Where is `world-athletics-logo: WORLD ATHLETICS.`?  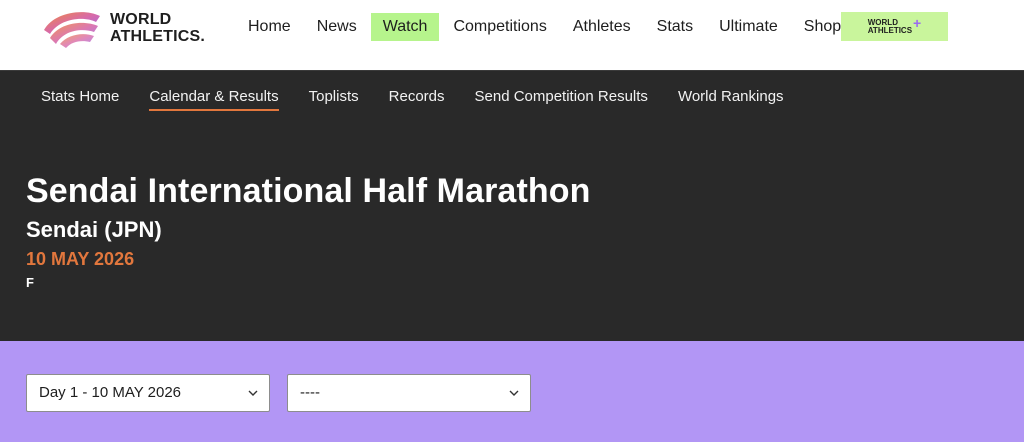
world-athletics-logo: WORLD ATHLETICS. is located at coordinates (130, 28).